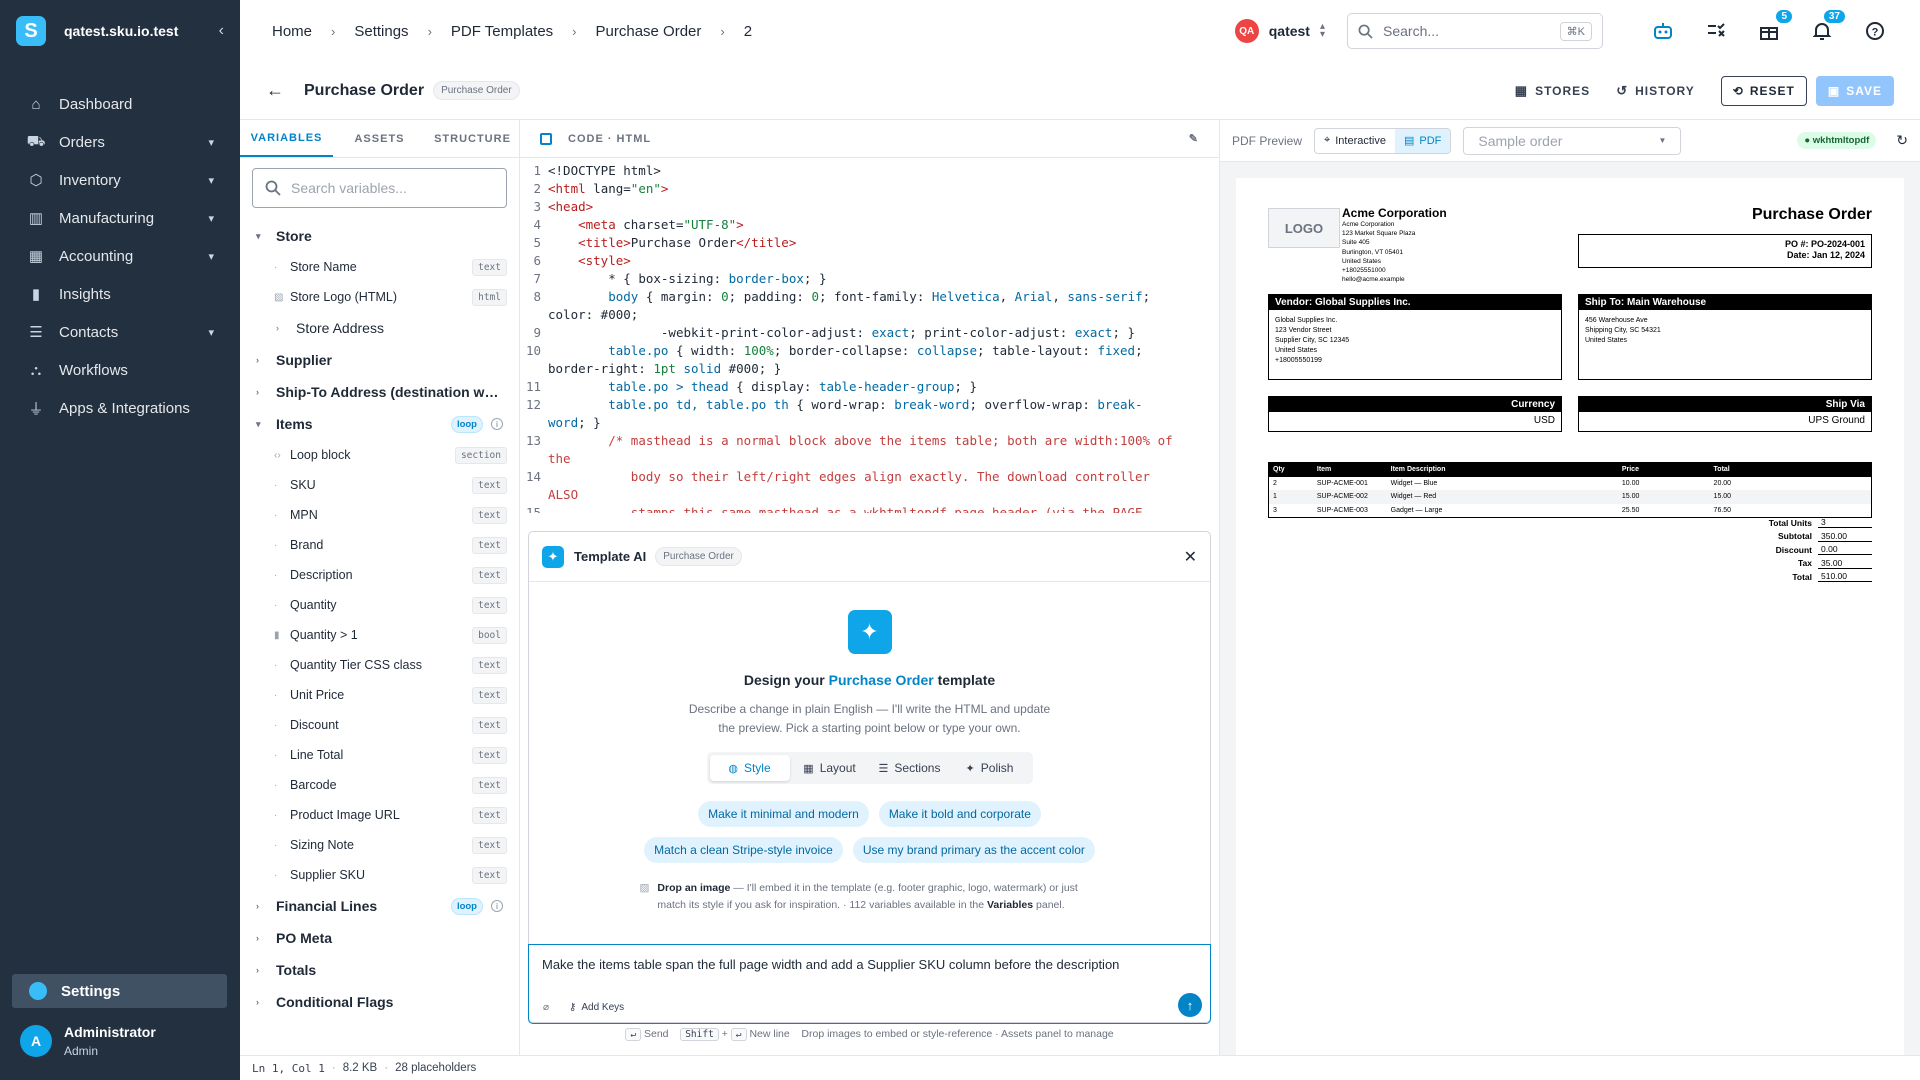 The image size is (1920, 1080). I want to click on line-content: * { box-sizing: border-box; }, so click(687, 278).